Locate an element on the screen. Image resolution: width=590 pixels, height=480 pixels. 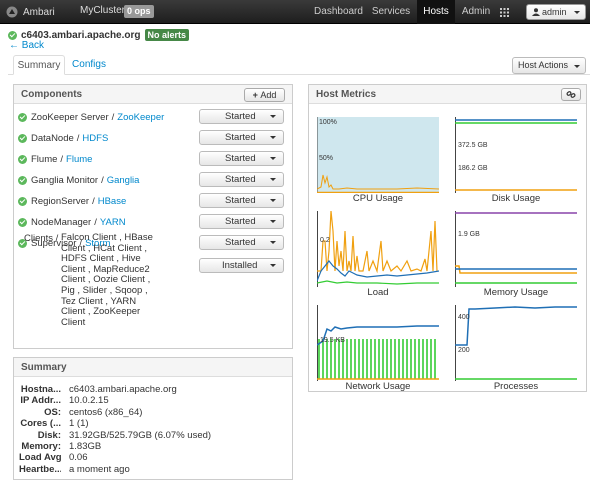
brand: Ambari is located at coordinates (30, 12).